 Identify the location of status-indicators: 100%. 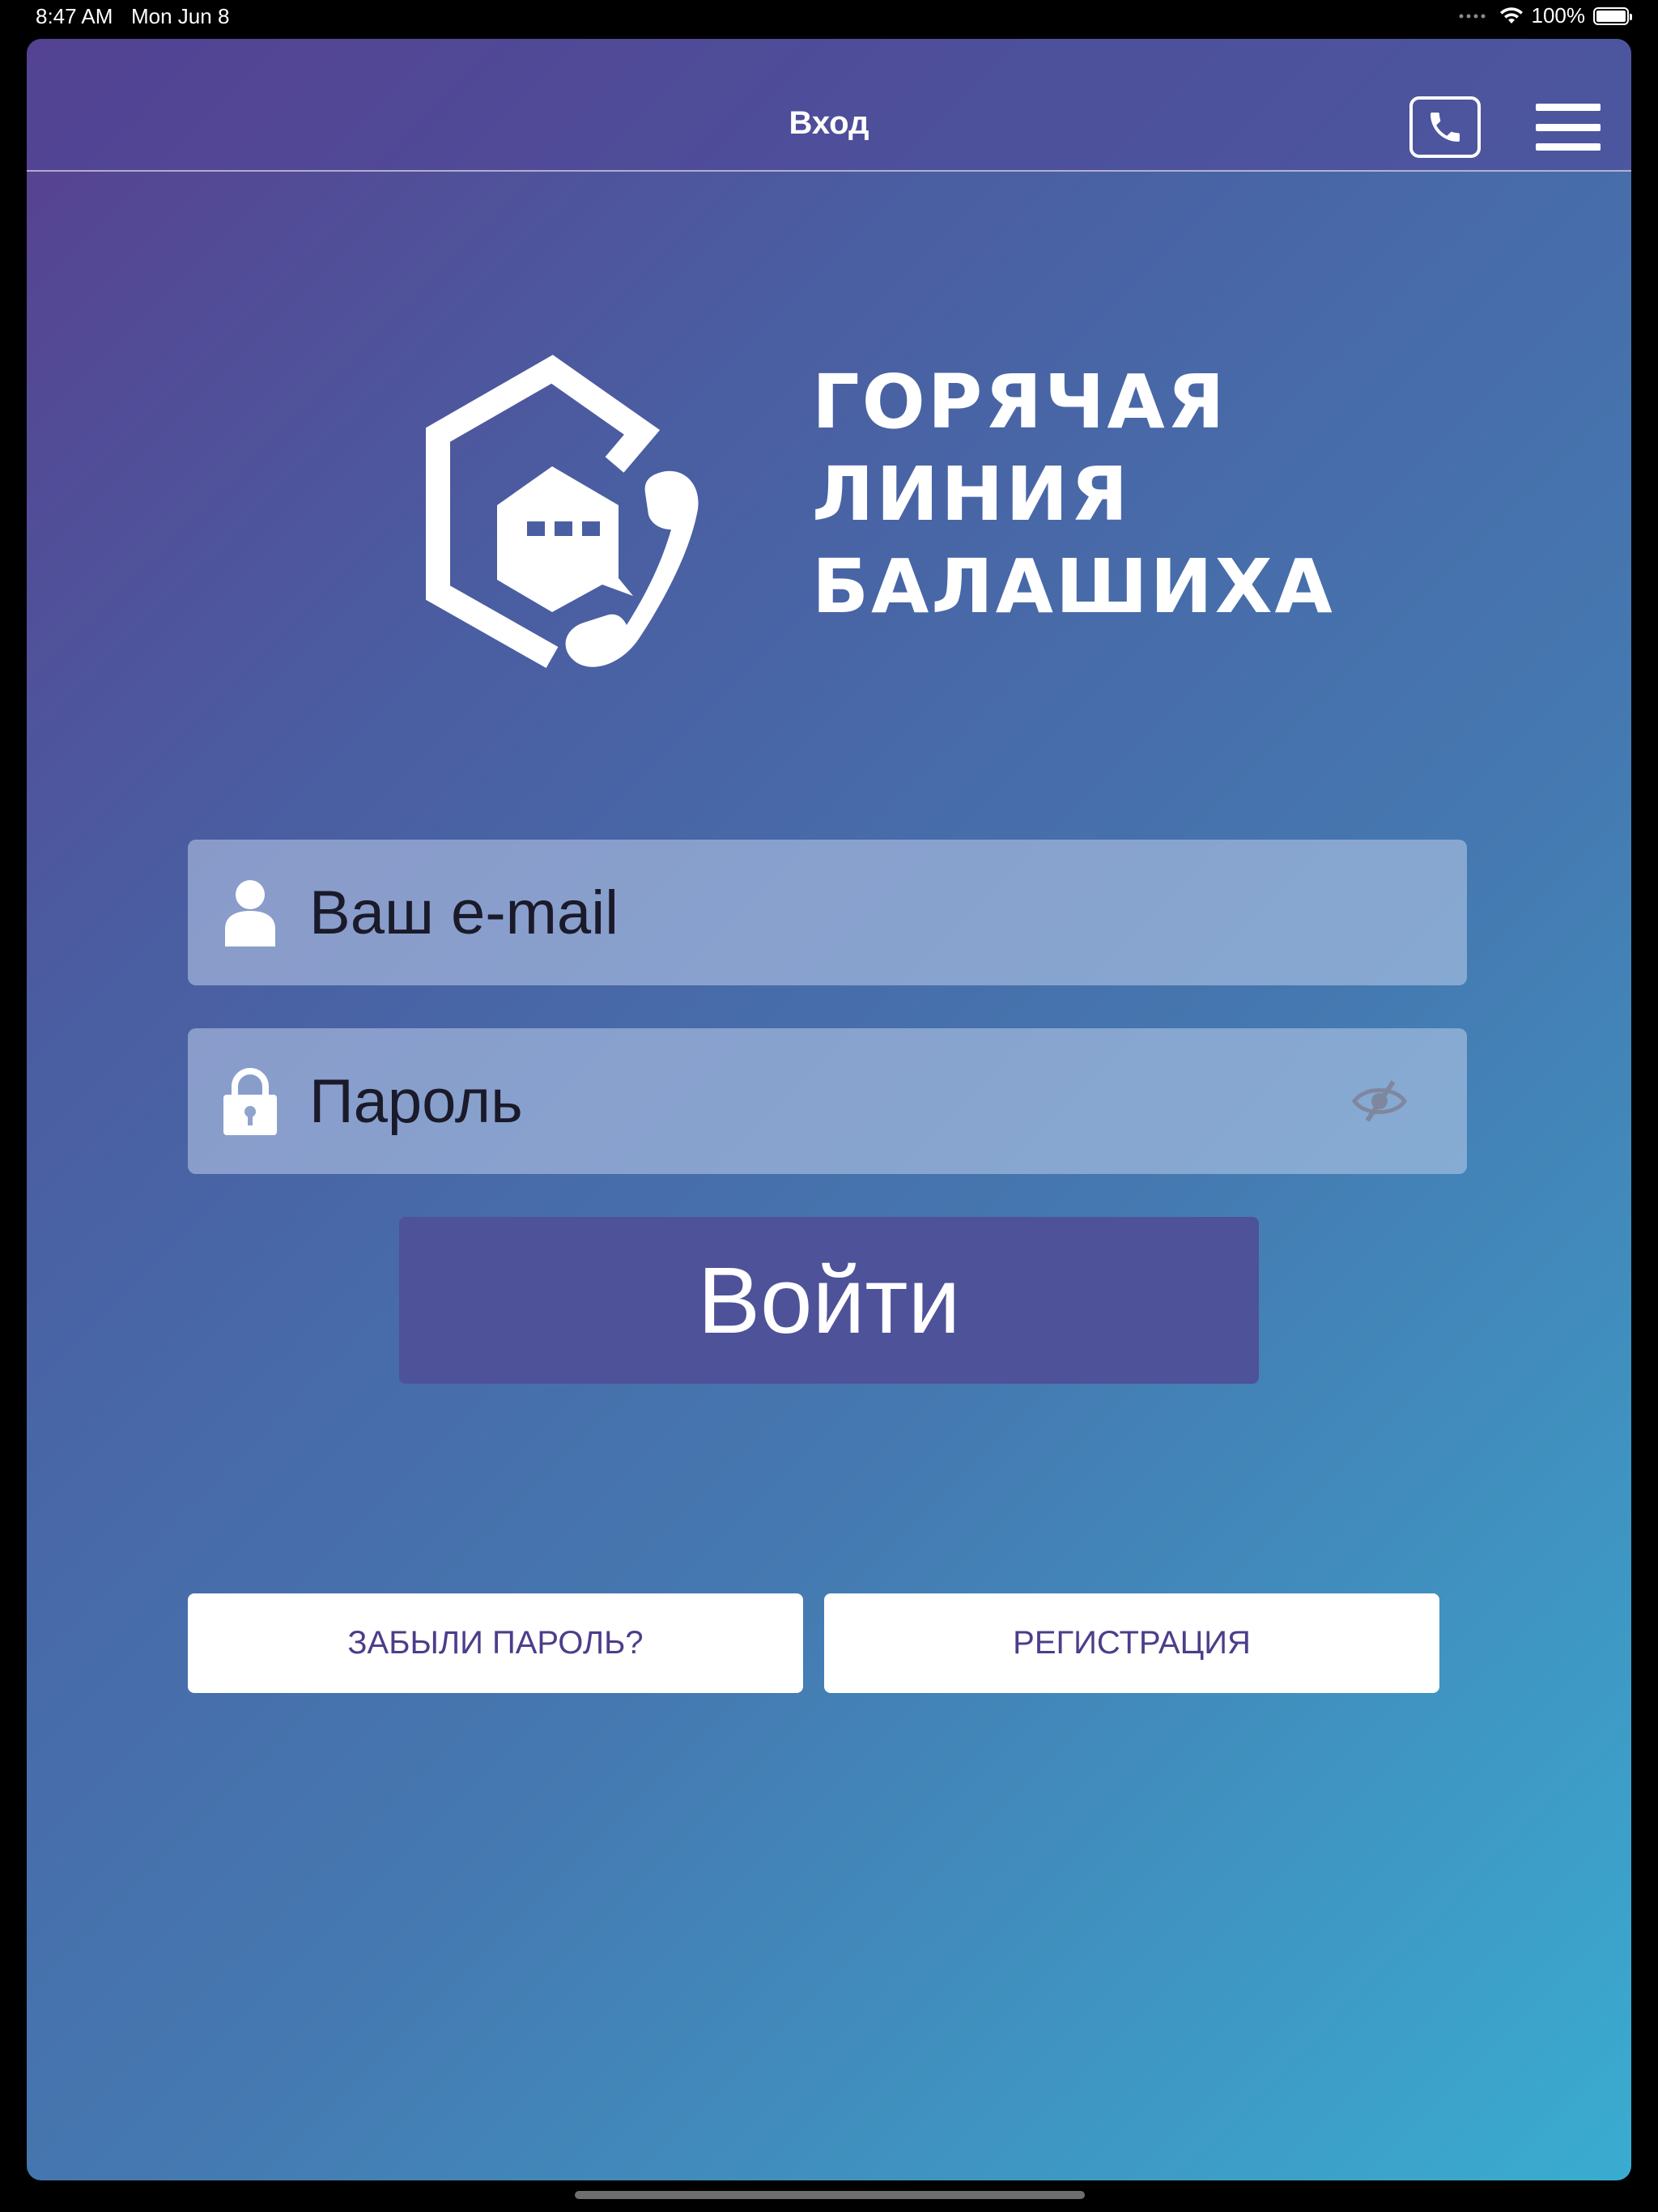
(1545, 16).